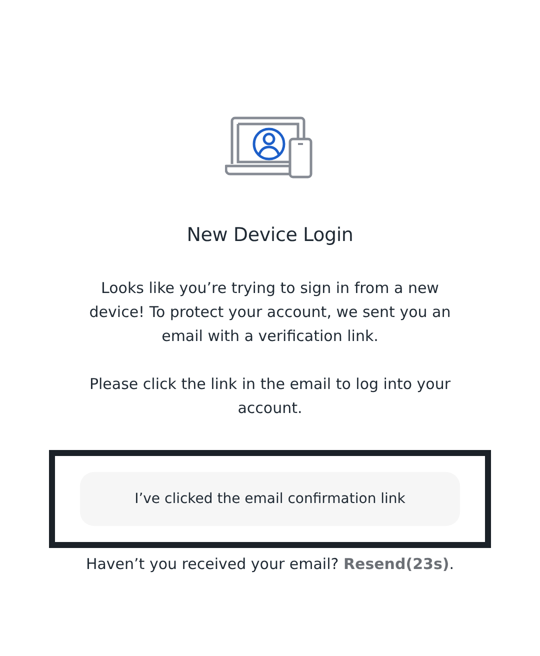 The width and height of the screenshot is (540, 656). What do you see at coordinates (270, 564) in the screenshot?
I see `resend-text: Haven’t you received your email? Resend(23s).` at bounding box center [270, 564].